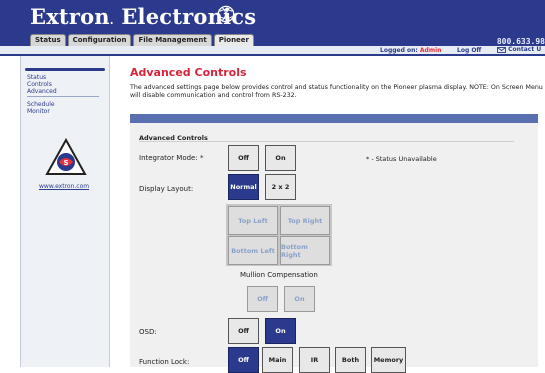  Describe the element at coordinates (314, 360) in the screenshot. I see `lock-ir-button: IR` at that location.